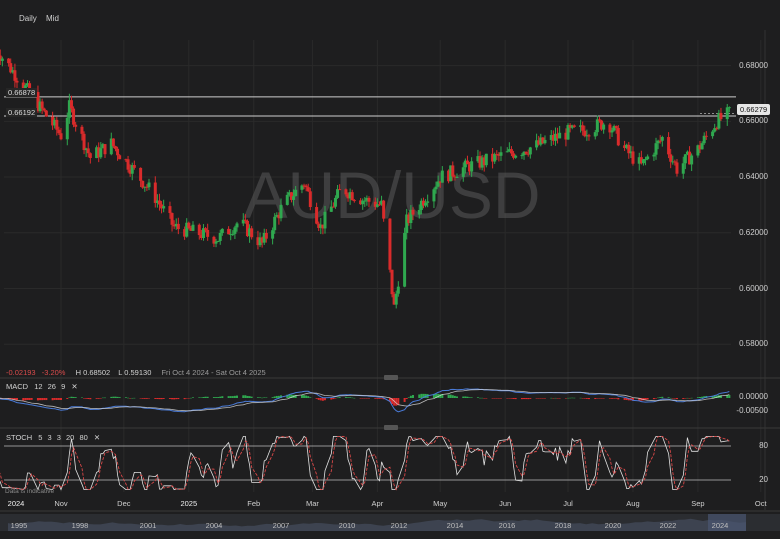 Image resolution: width=780 pixels, height=539 pixels. I want to click on navigator-year: 2012, so click(399, 525).